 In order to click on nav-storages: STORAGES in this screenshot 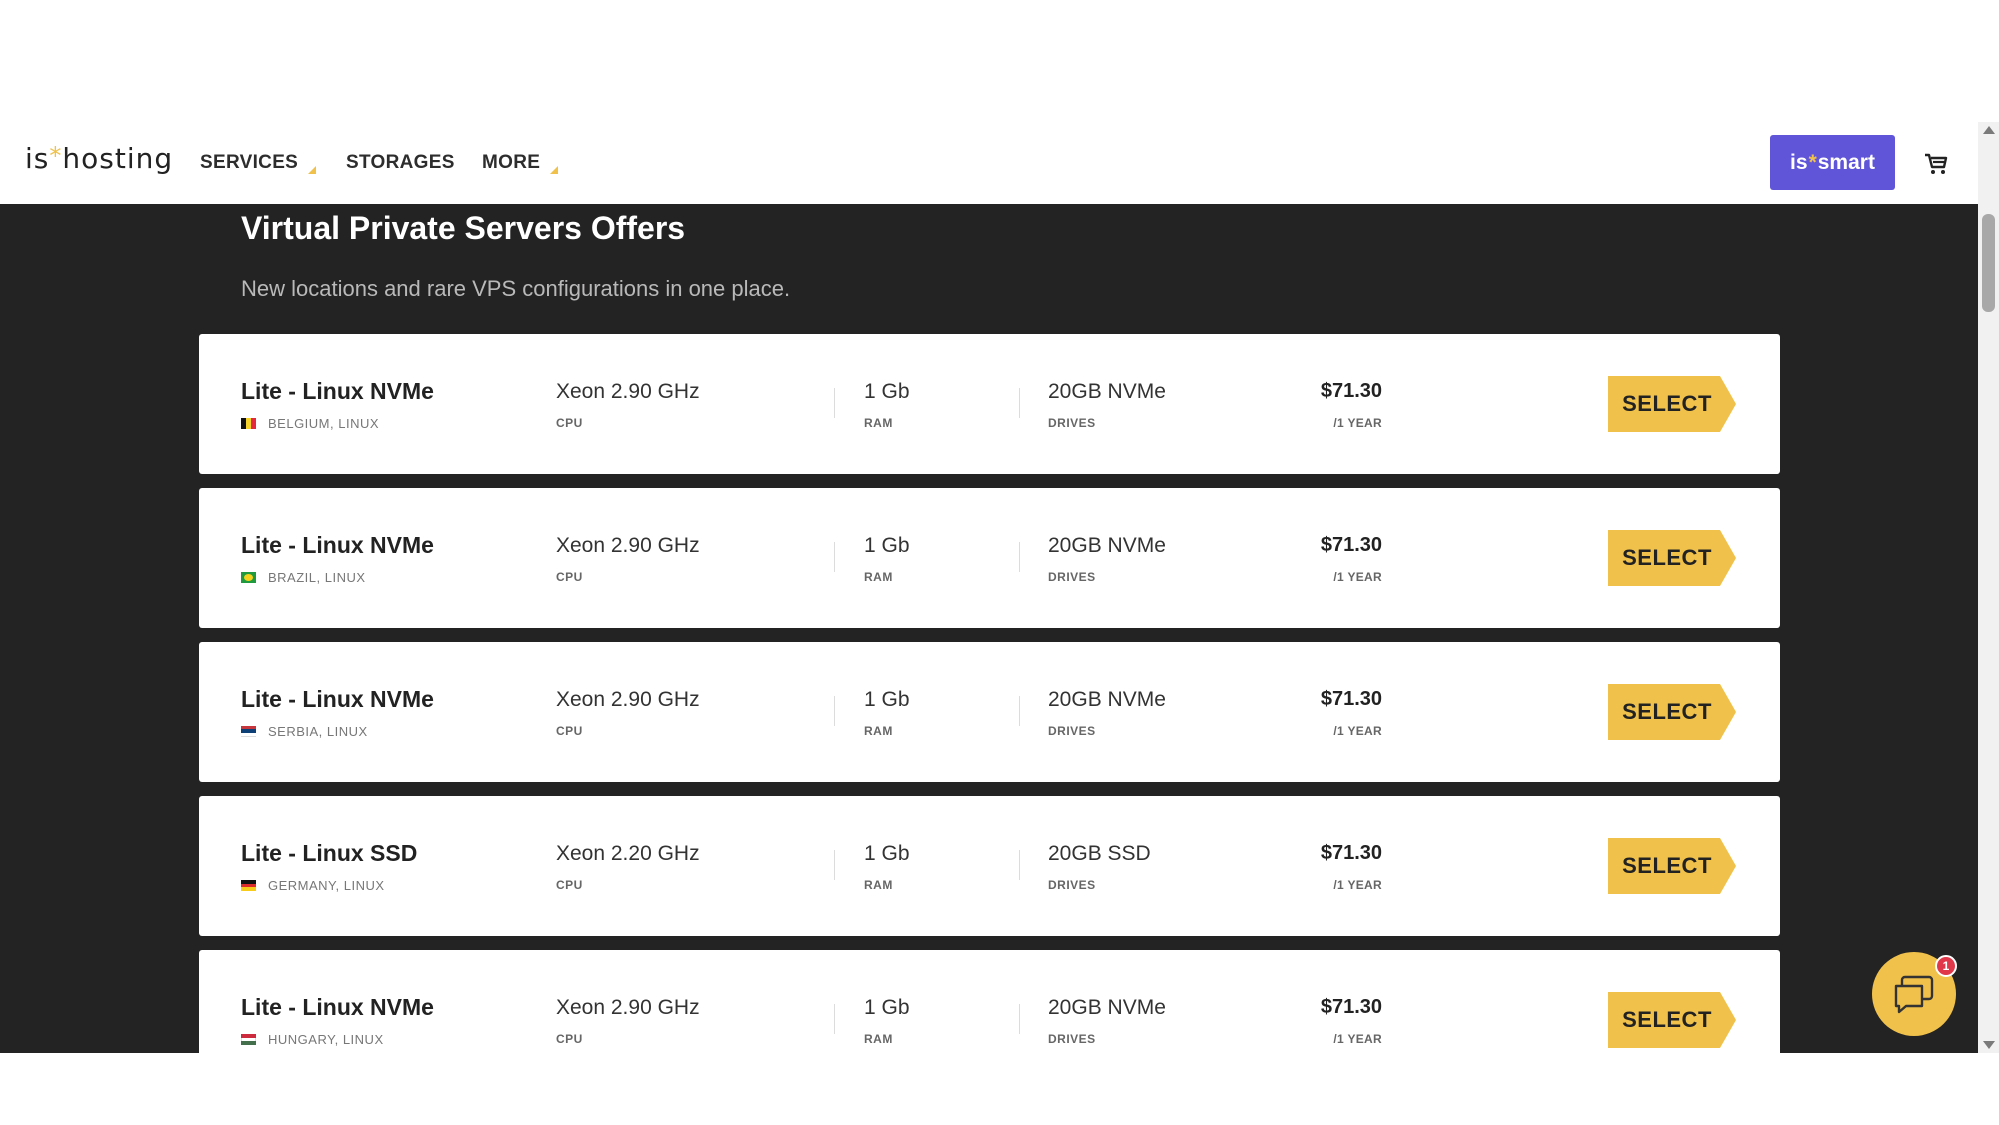, I will do `click(400, 163)`.